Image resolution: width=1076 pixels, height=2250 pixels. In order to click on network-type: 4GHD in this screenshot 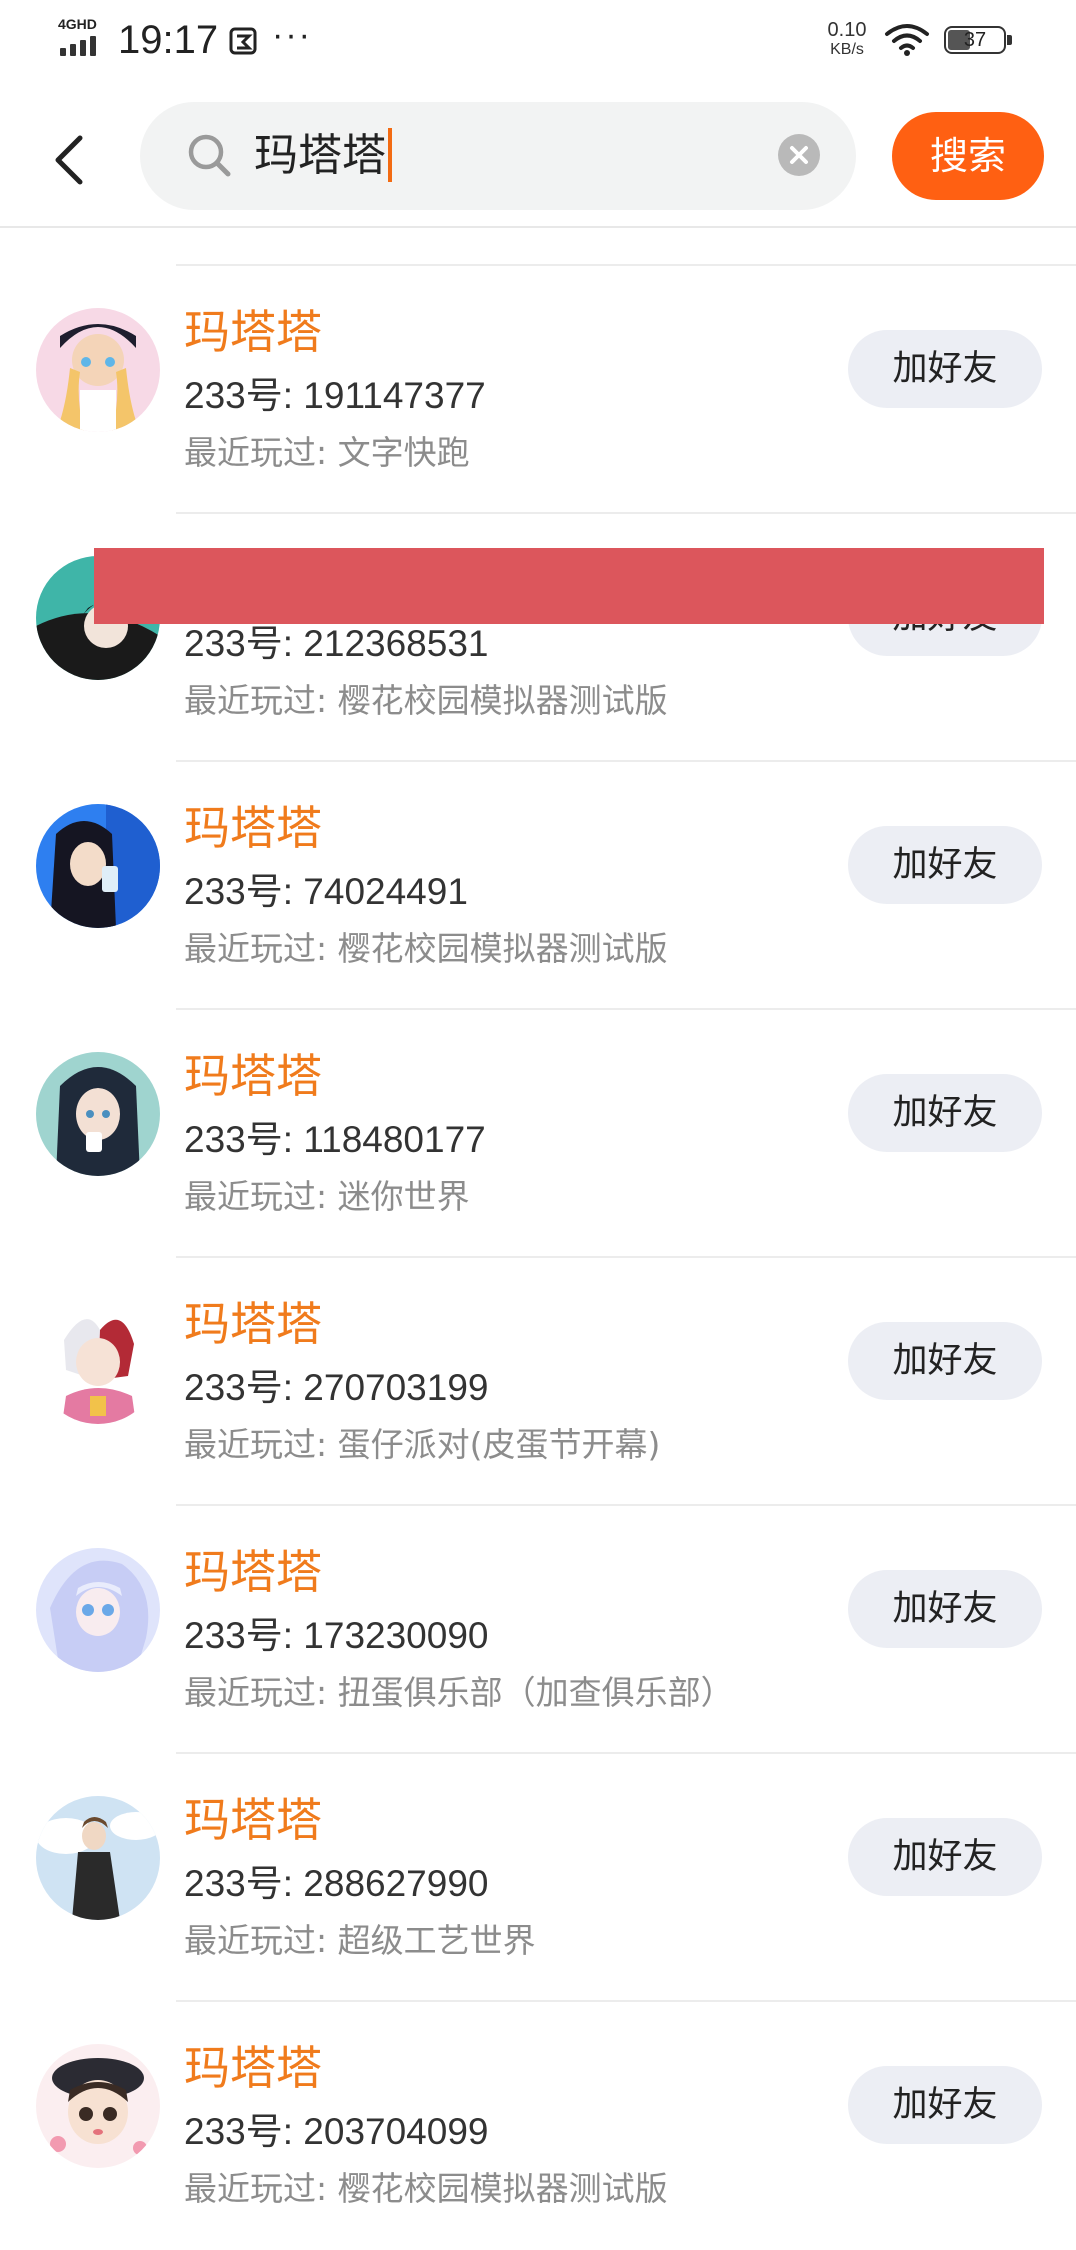, I will do `click(77, 24)`.